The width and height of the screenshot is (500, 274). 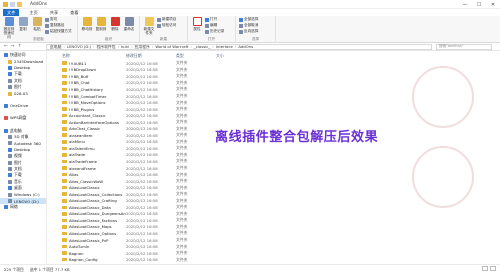 I want to click on new-folder-button: 新建文件夹, so click(x=149, y=26).